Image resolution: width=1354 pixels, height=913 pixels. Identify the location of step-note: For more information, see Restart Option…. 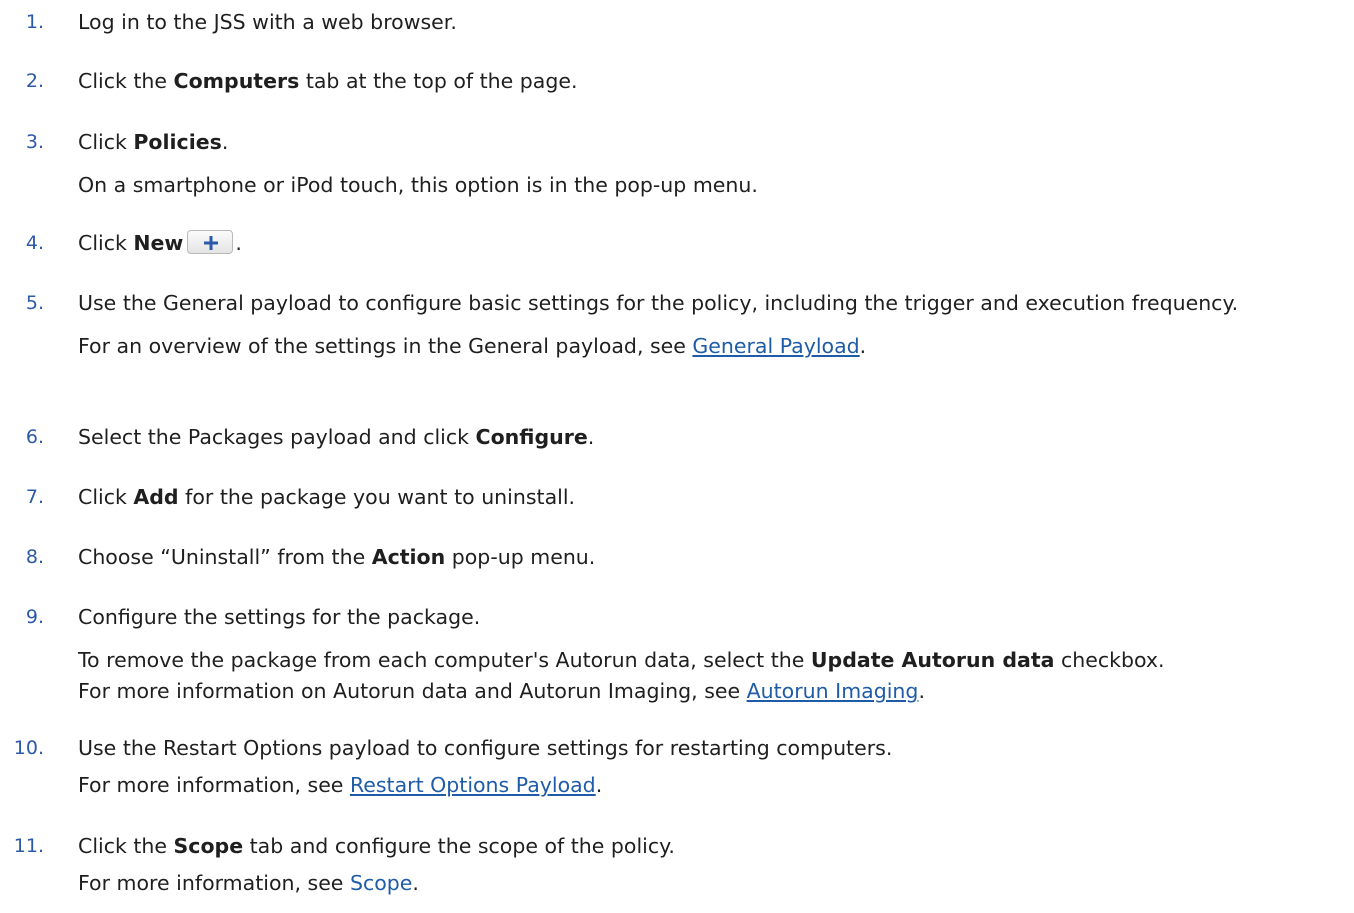
(707, 785).